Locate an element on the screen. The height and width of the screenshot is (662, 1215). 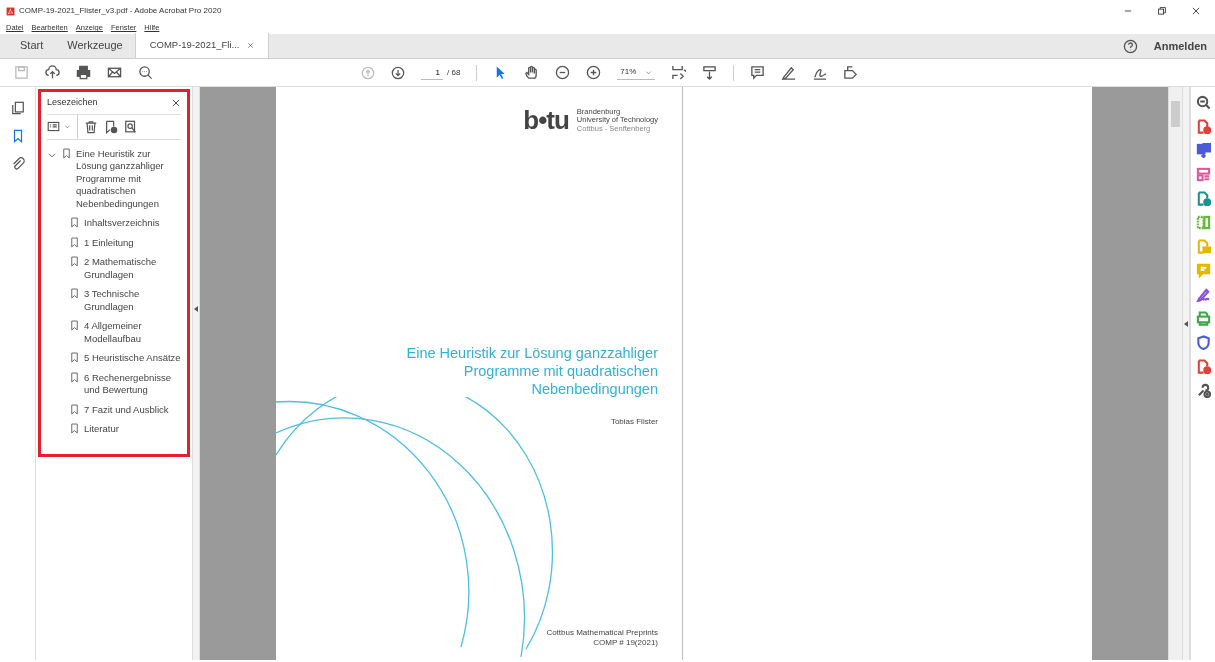
window-title: COMP-19-2021_Flister_v3.pdf - Adobe Acrobat Pro 2020 is located at coordinates (120, 11).